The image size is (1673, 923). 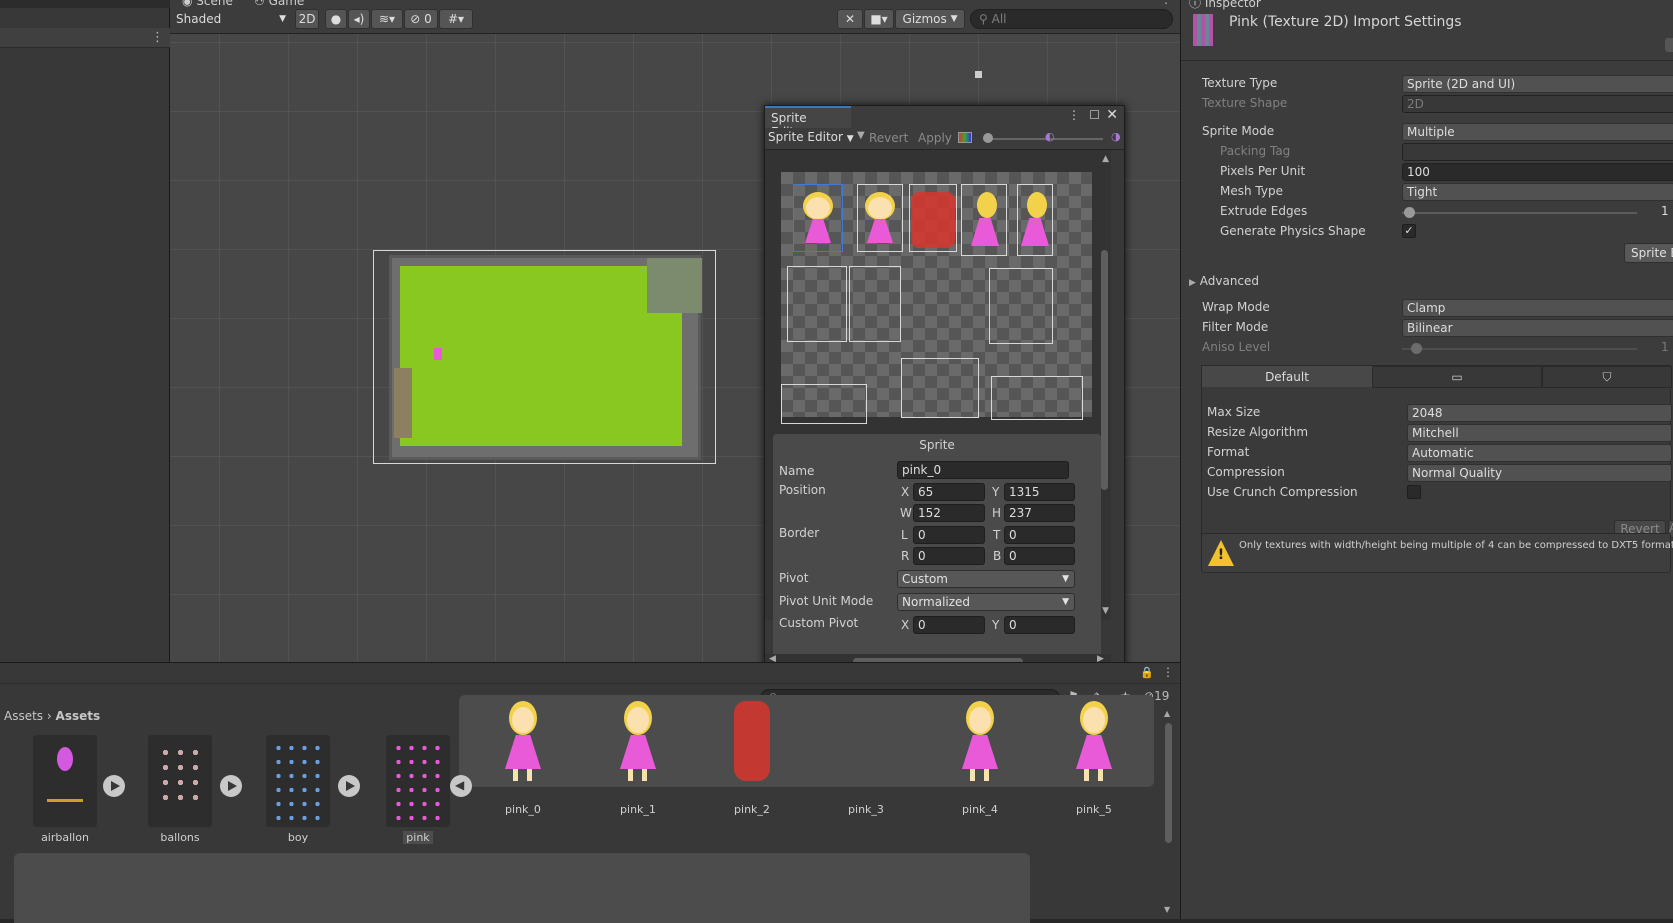 I want to click on lock-icon: 🔒, so click(x=1147, y=672).